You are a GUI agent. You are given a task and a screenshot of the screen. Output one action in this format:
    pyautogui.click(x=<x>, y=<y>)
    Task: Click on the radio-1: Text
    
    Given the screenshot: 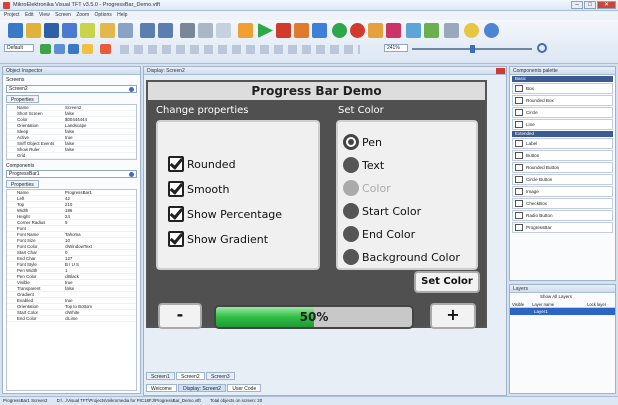 What is the action you would take?
    pyautogui.click(x=410, y=165)
    